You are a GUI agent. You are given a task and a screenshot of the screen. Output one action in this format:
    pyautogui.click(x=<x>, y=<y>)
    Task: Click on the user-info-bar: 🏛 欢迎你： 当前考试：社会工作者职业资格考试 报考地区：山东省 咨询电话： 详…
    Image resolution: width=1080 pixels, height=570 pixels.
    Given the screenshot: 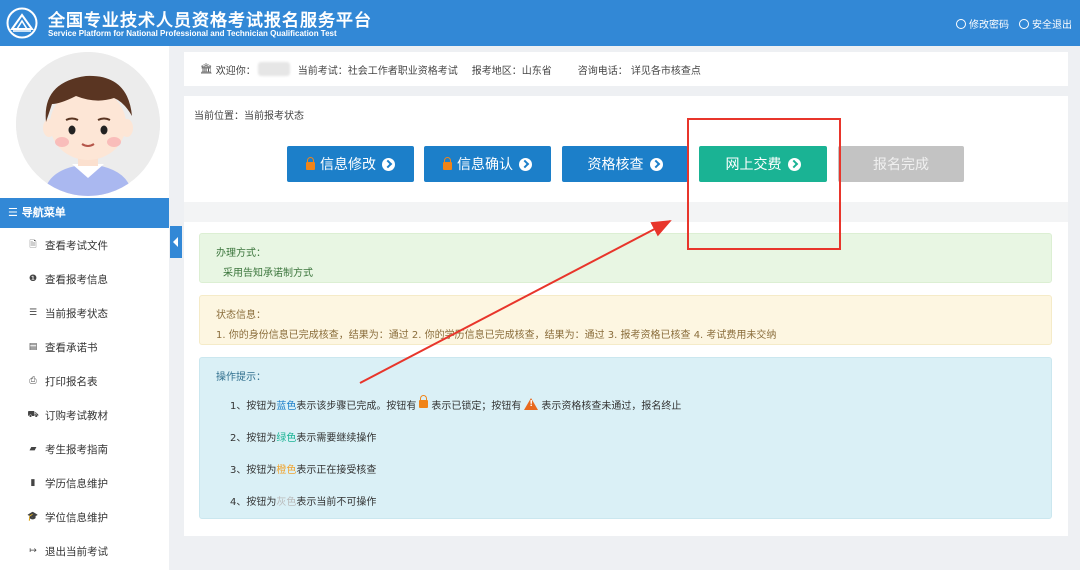 What is the action you would take?
    pyautogui.click(x=626, y=69)
    